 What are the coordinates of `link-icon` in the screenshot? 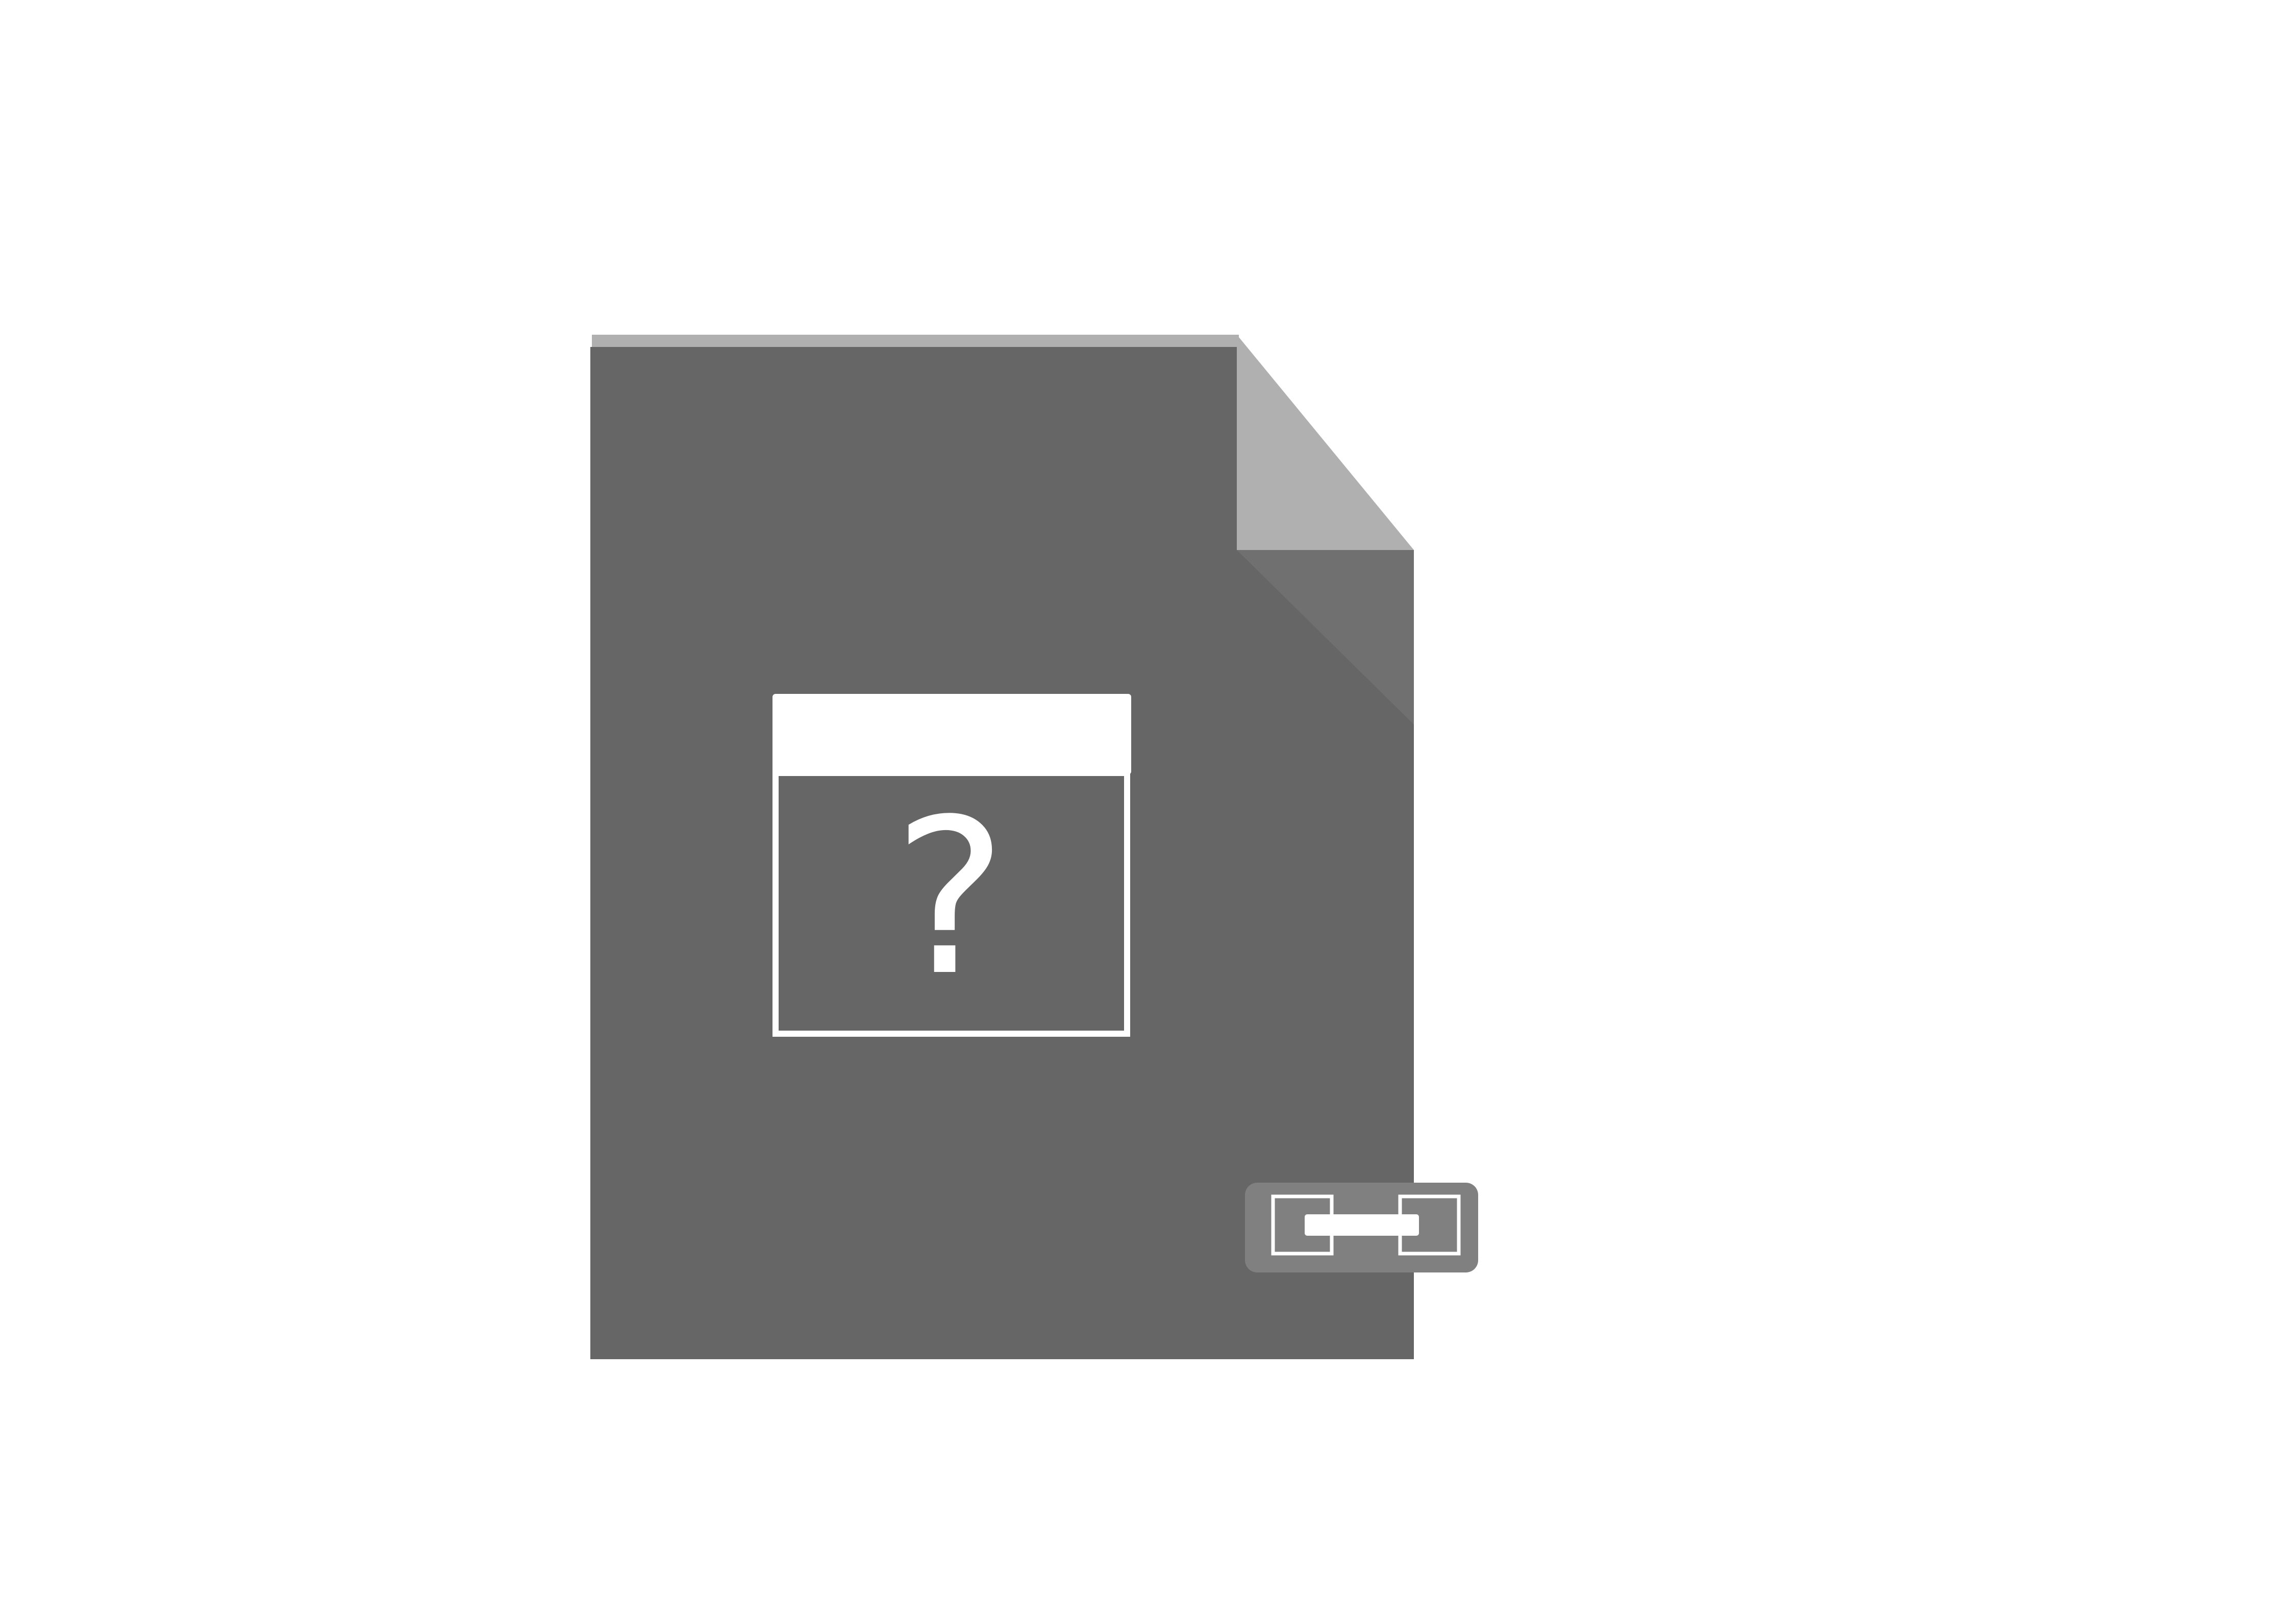 It's located at (1361, 1228).